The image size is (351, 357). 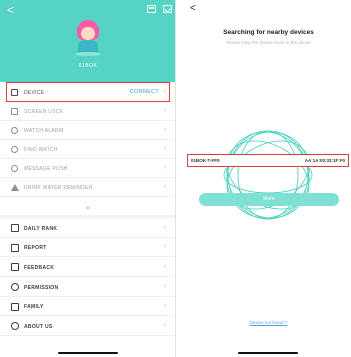 What do you see at coordinates (87, 267) in the screenshot?
I see `menu-item-feedback: FEEDBACK ›` at bounding box center [87, 267].